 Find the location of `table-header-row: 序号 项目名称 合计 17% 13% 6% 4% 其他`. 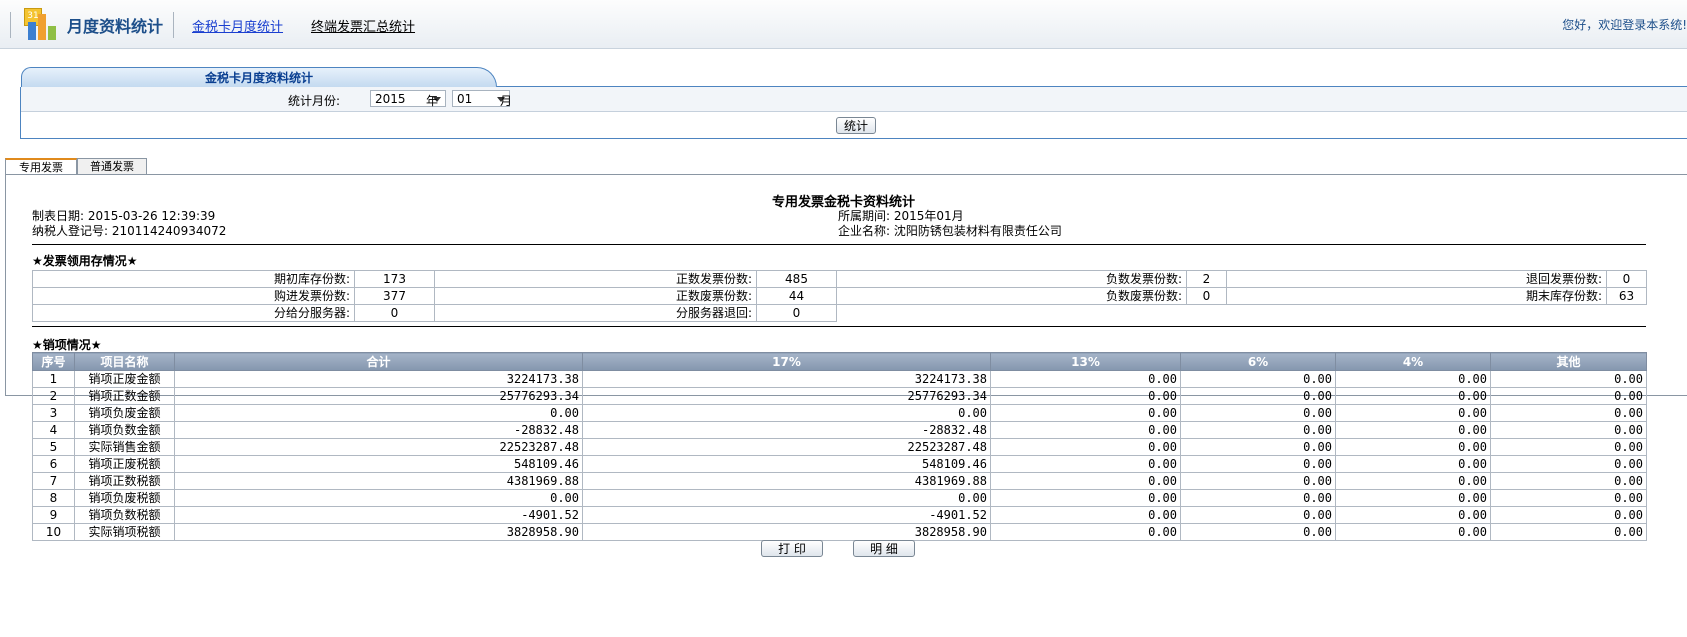

table-header-row: 序号 项目名称 合计 17% 13% 6% 4% 其他 is located at coordinates (839, 361).